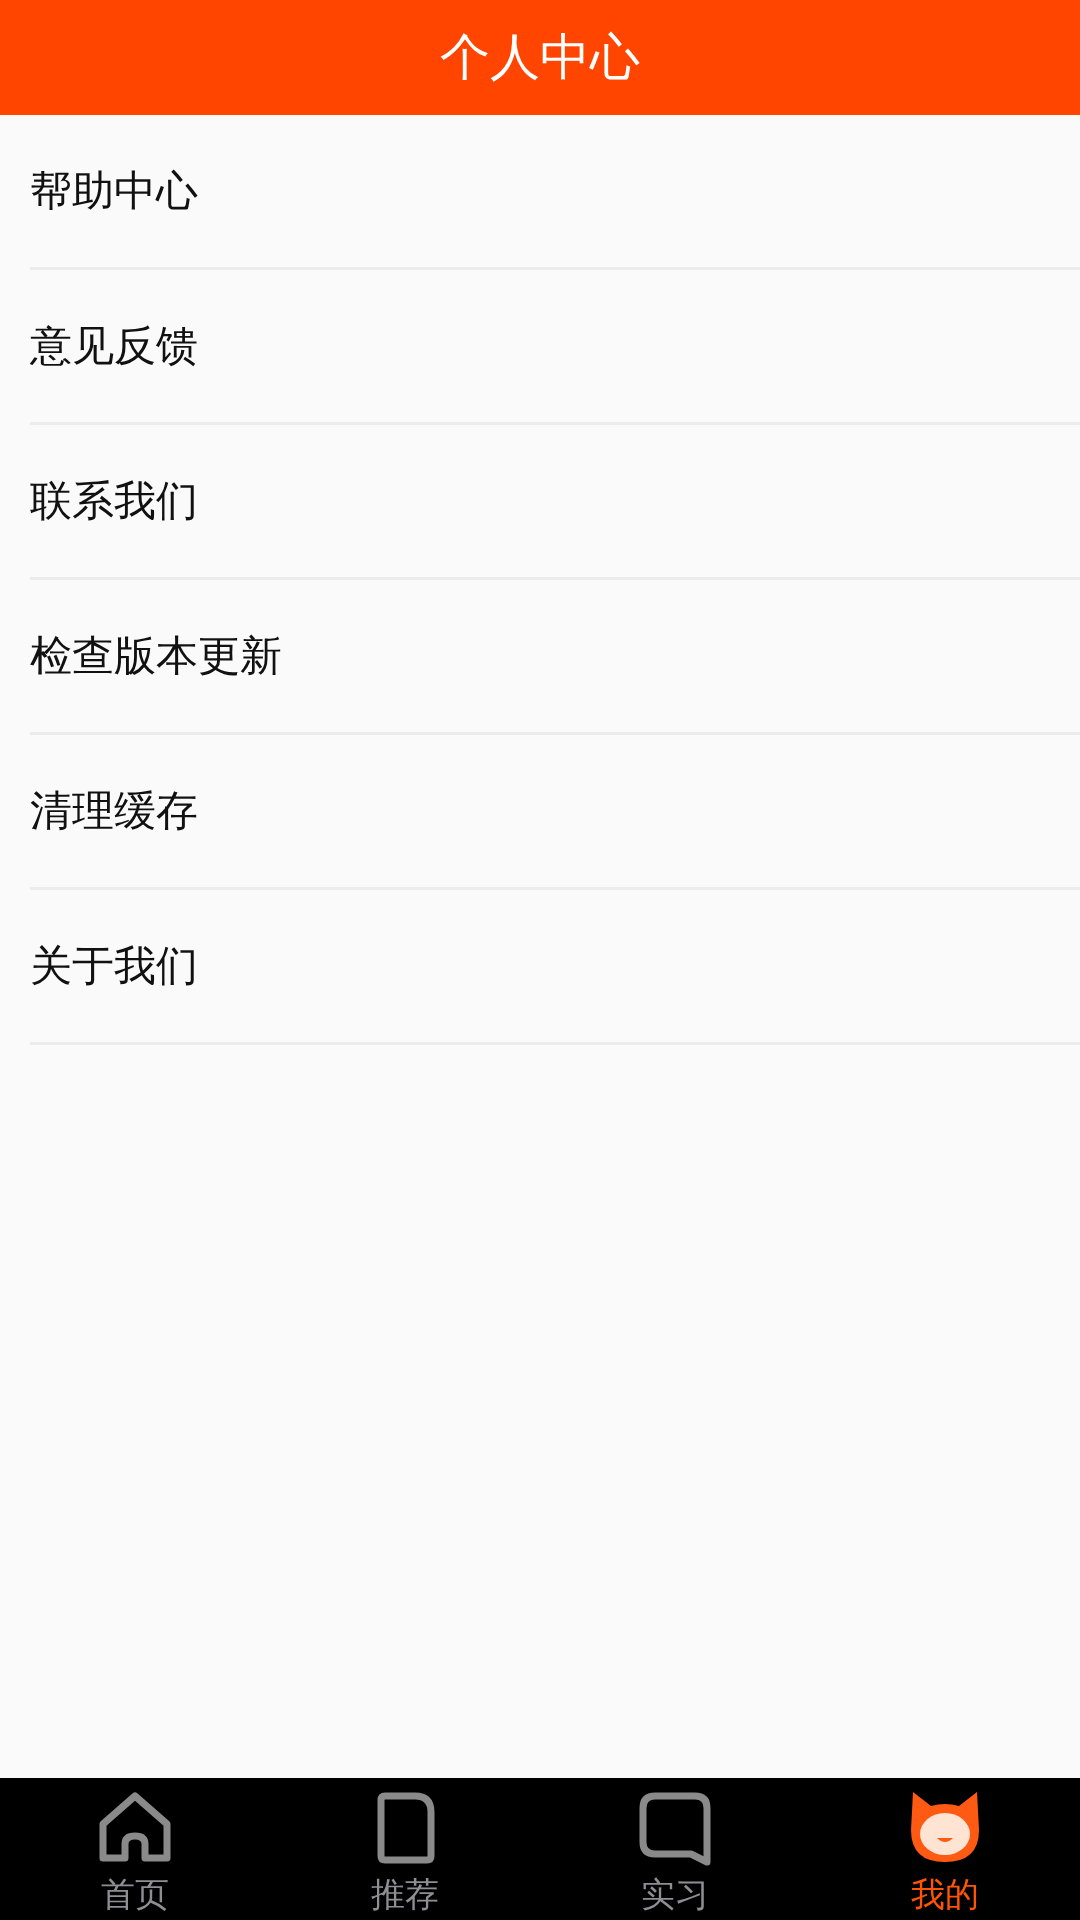  Describe the element at coordinates (555, 657) in the screenshot. I see `menu-item: 检查版本更新` at that location.